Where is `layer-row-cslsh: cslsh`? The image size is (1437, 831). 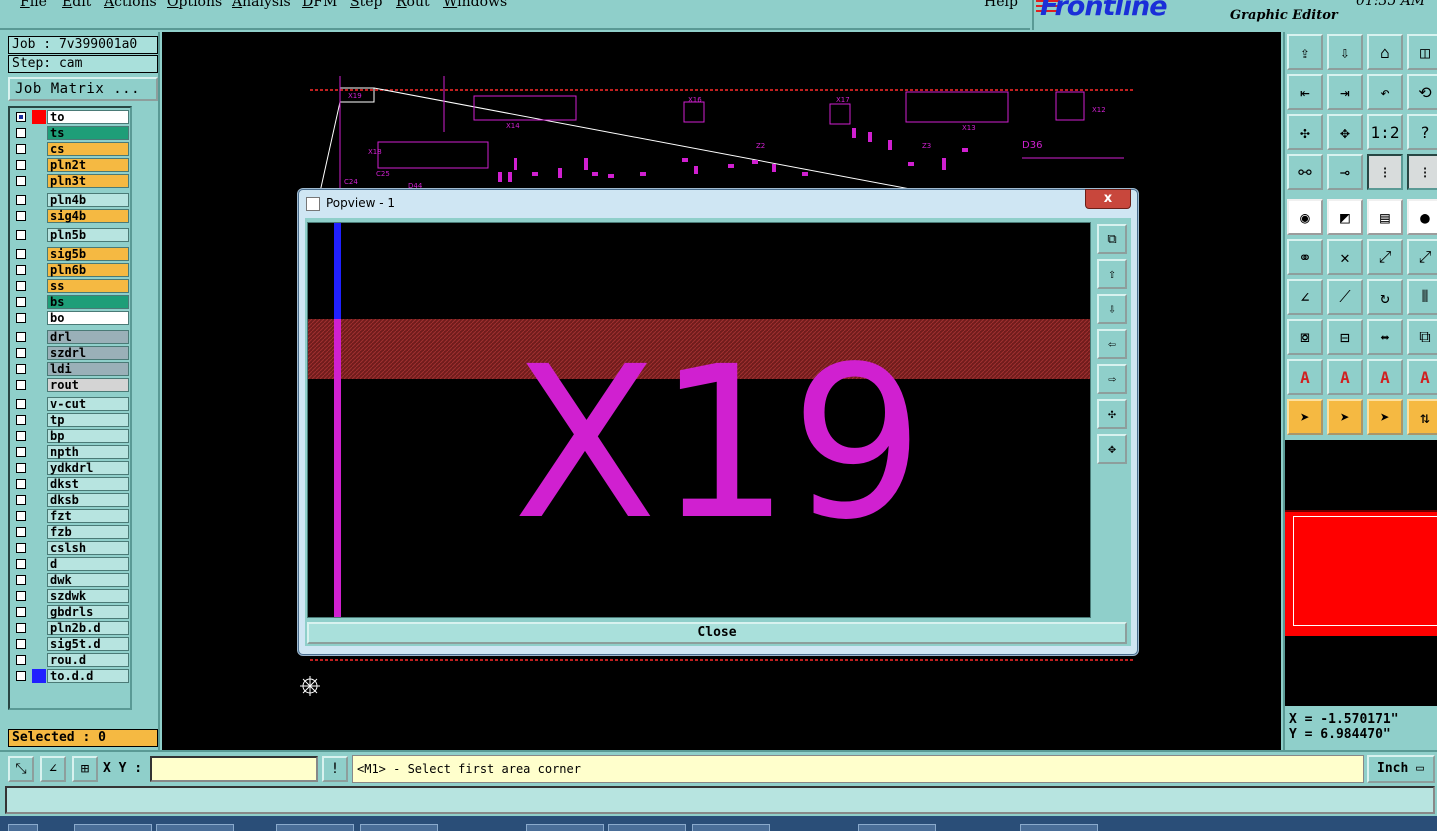 layer-row-cslsh: cslsh is located at coordinates (71, 548).